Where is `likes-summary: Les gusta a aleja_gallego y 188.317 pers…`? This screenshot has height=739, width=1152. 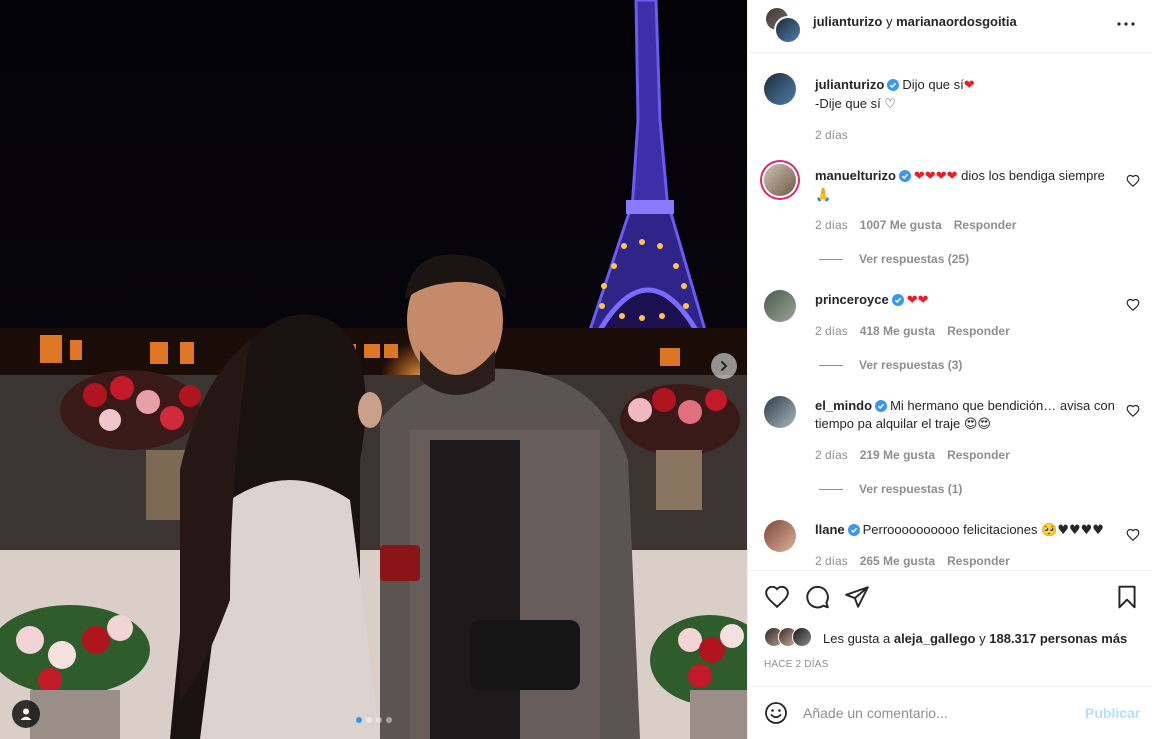
likes-summary: Les gusta a aleja_gallego y 188.317 pers… is located at coordinates (975, 638).